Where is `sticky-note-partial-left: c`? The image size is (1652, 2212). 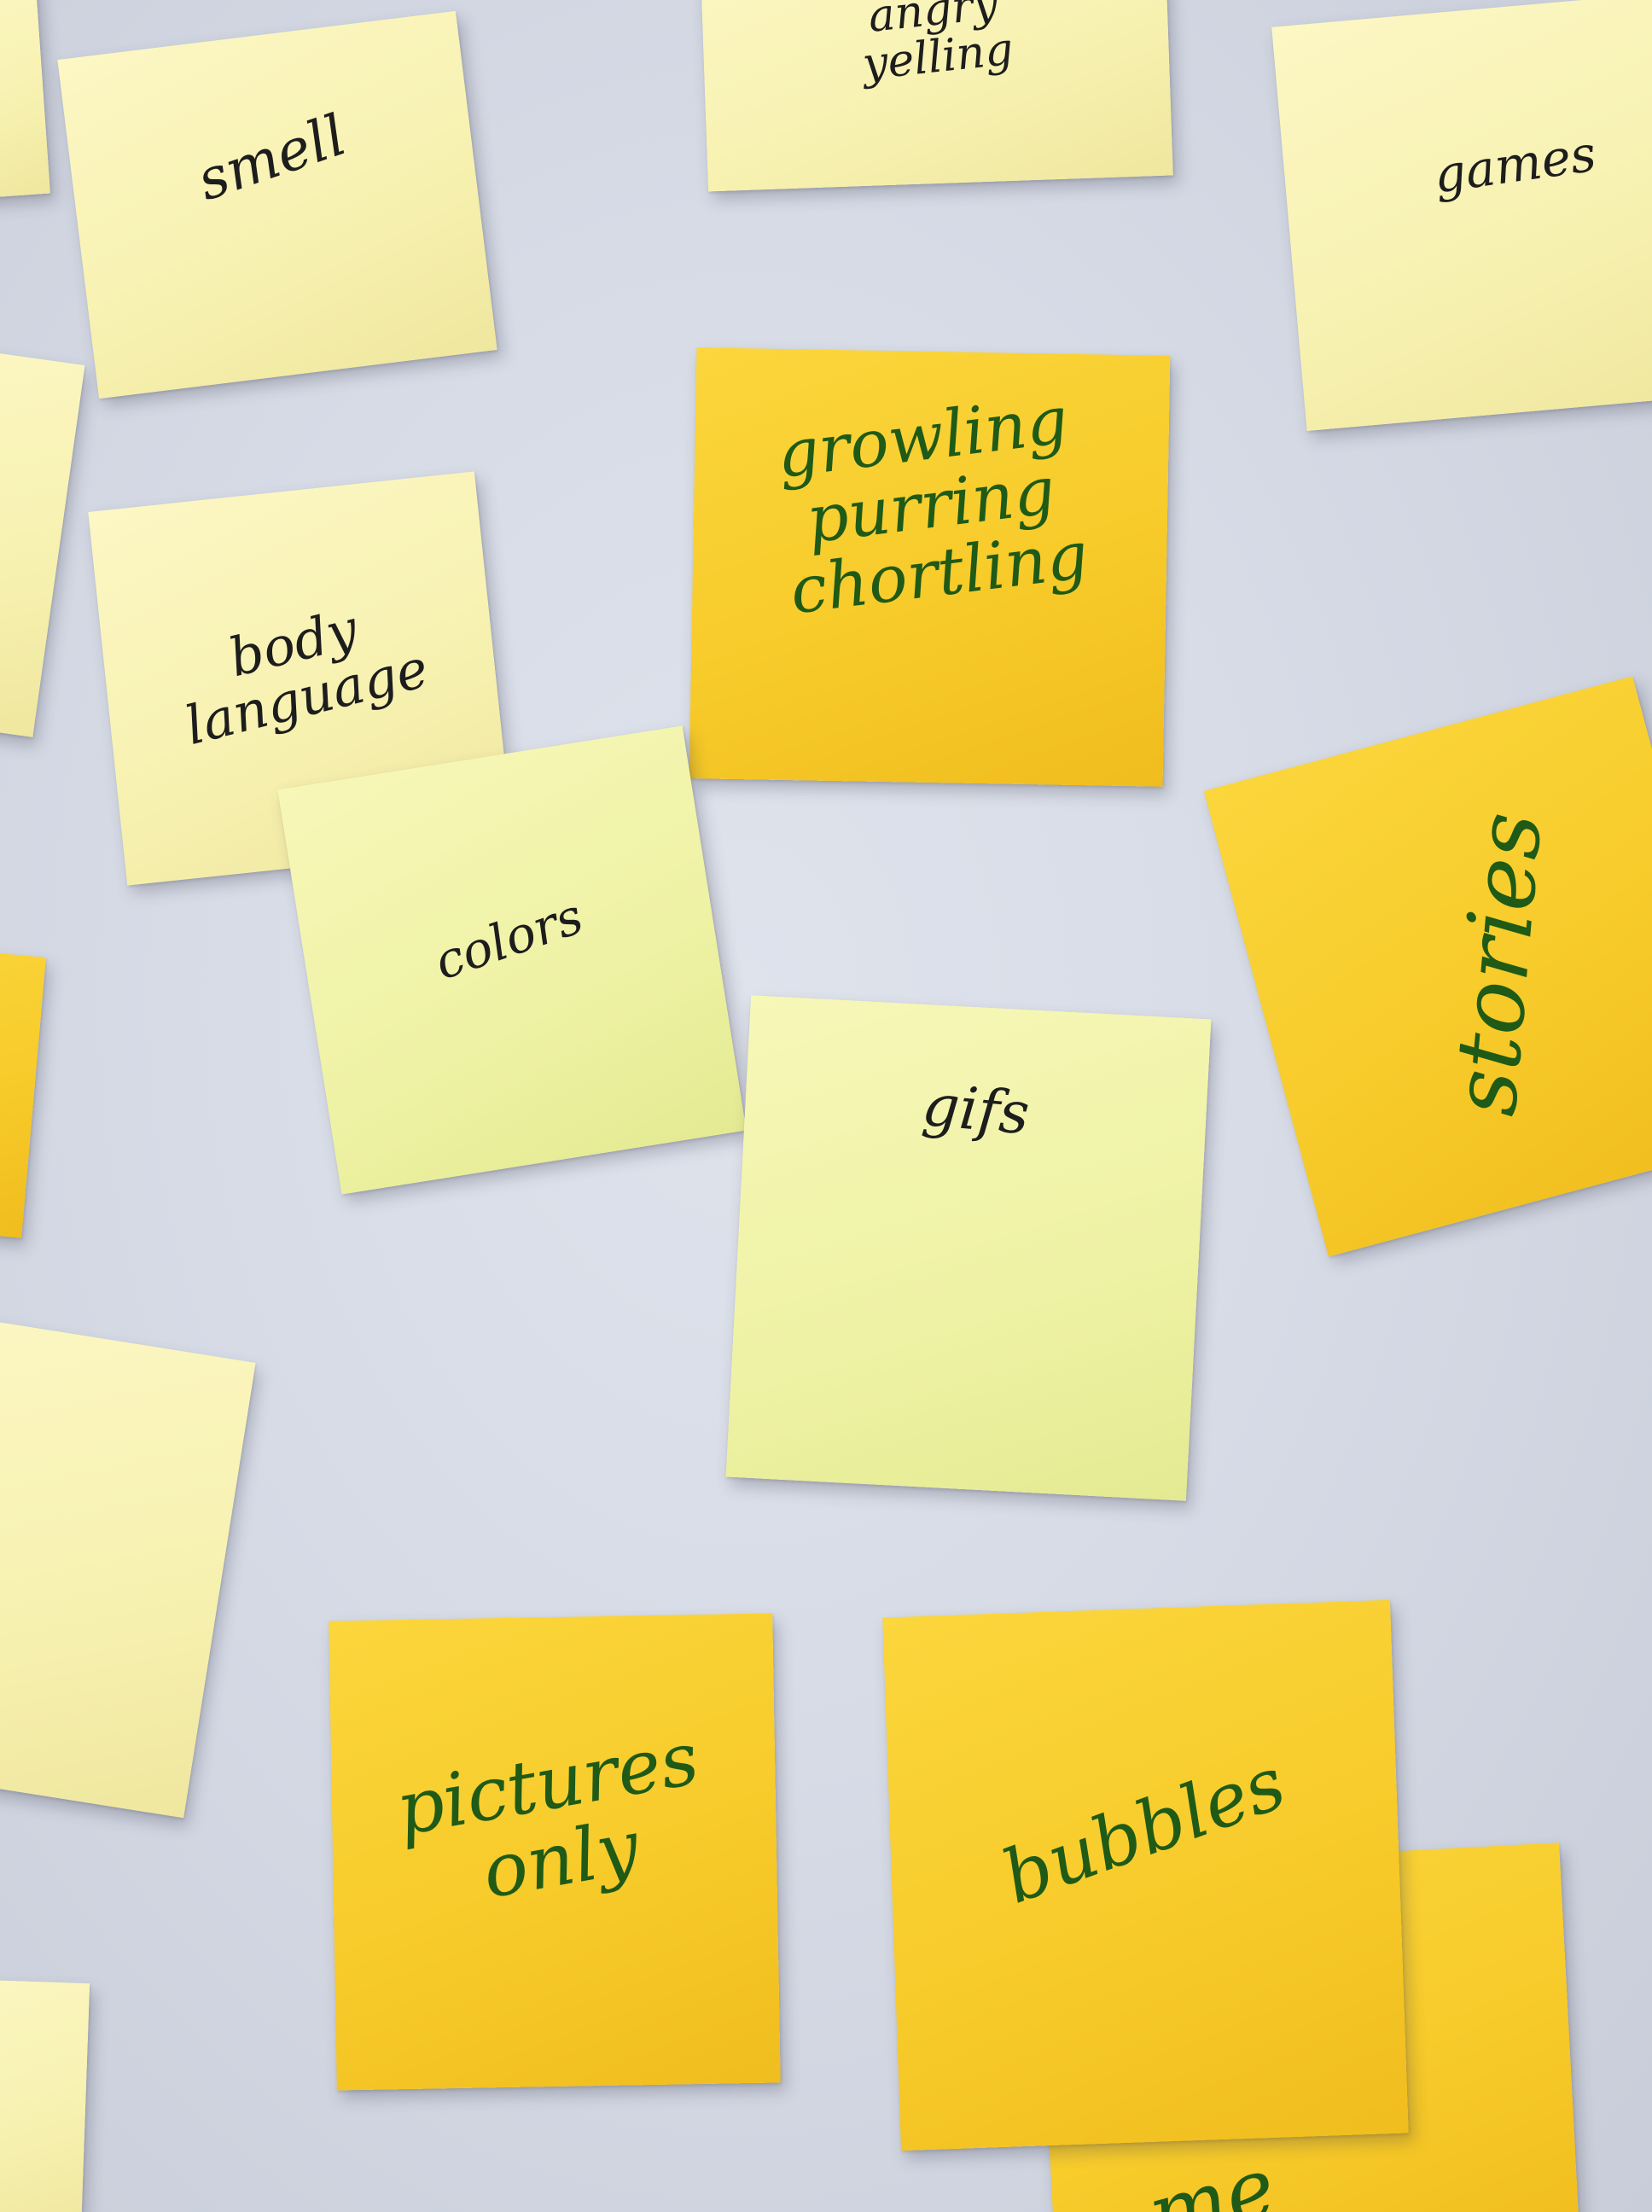 sticky-note-partial-left: c is located at coordinates (128, 1562).